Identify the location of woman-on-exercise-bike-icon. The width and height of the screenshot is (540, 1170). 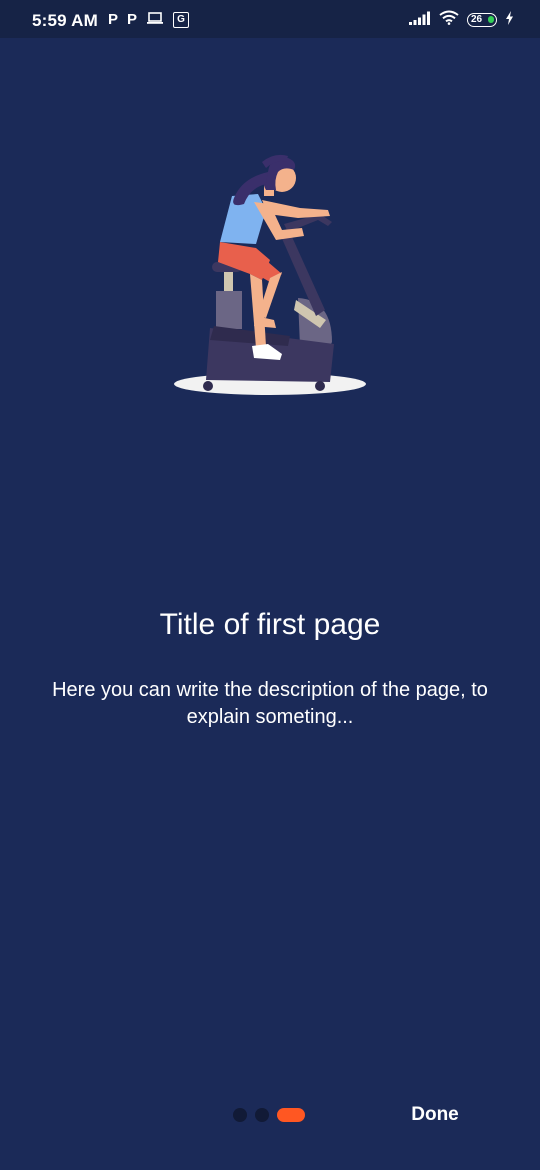
(270, 274).